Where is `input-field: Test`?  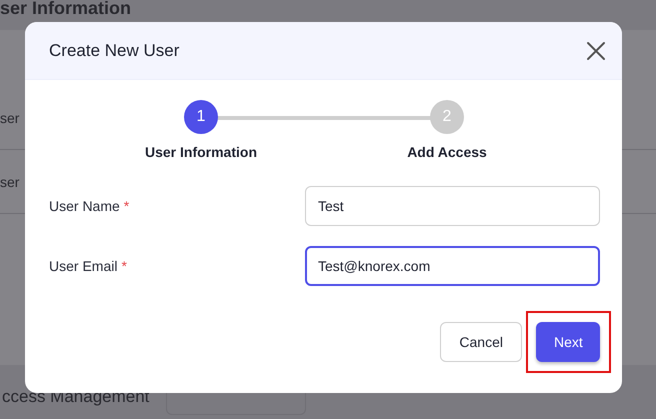
input-field: Test is located at coordinates (452, 206).